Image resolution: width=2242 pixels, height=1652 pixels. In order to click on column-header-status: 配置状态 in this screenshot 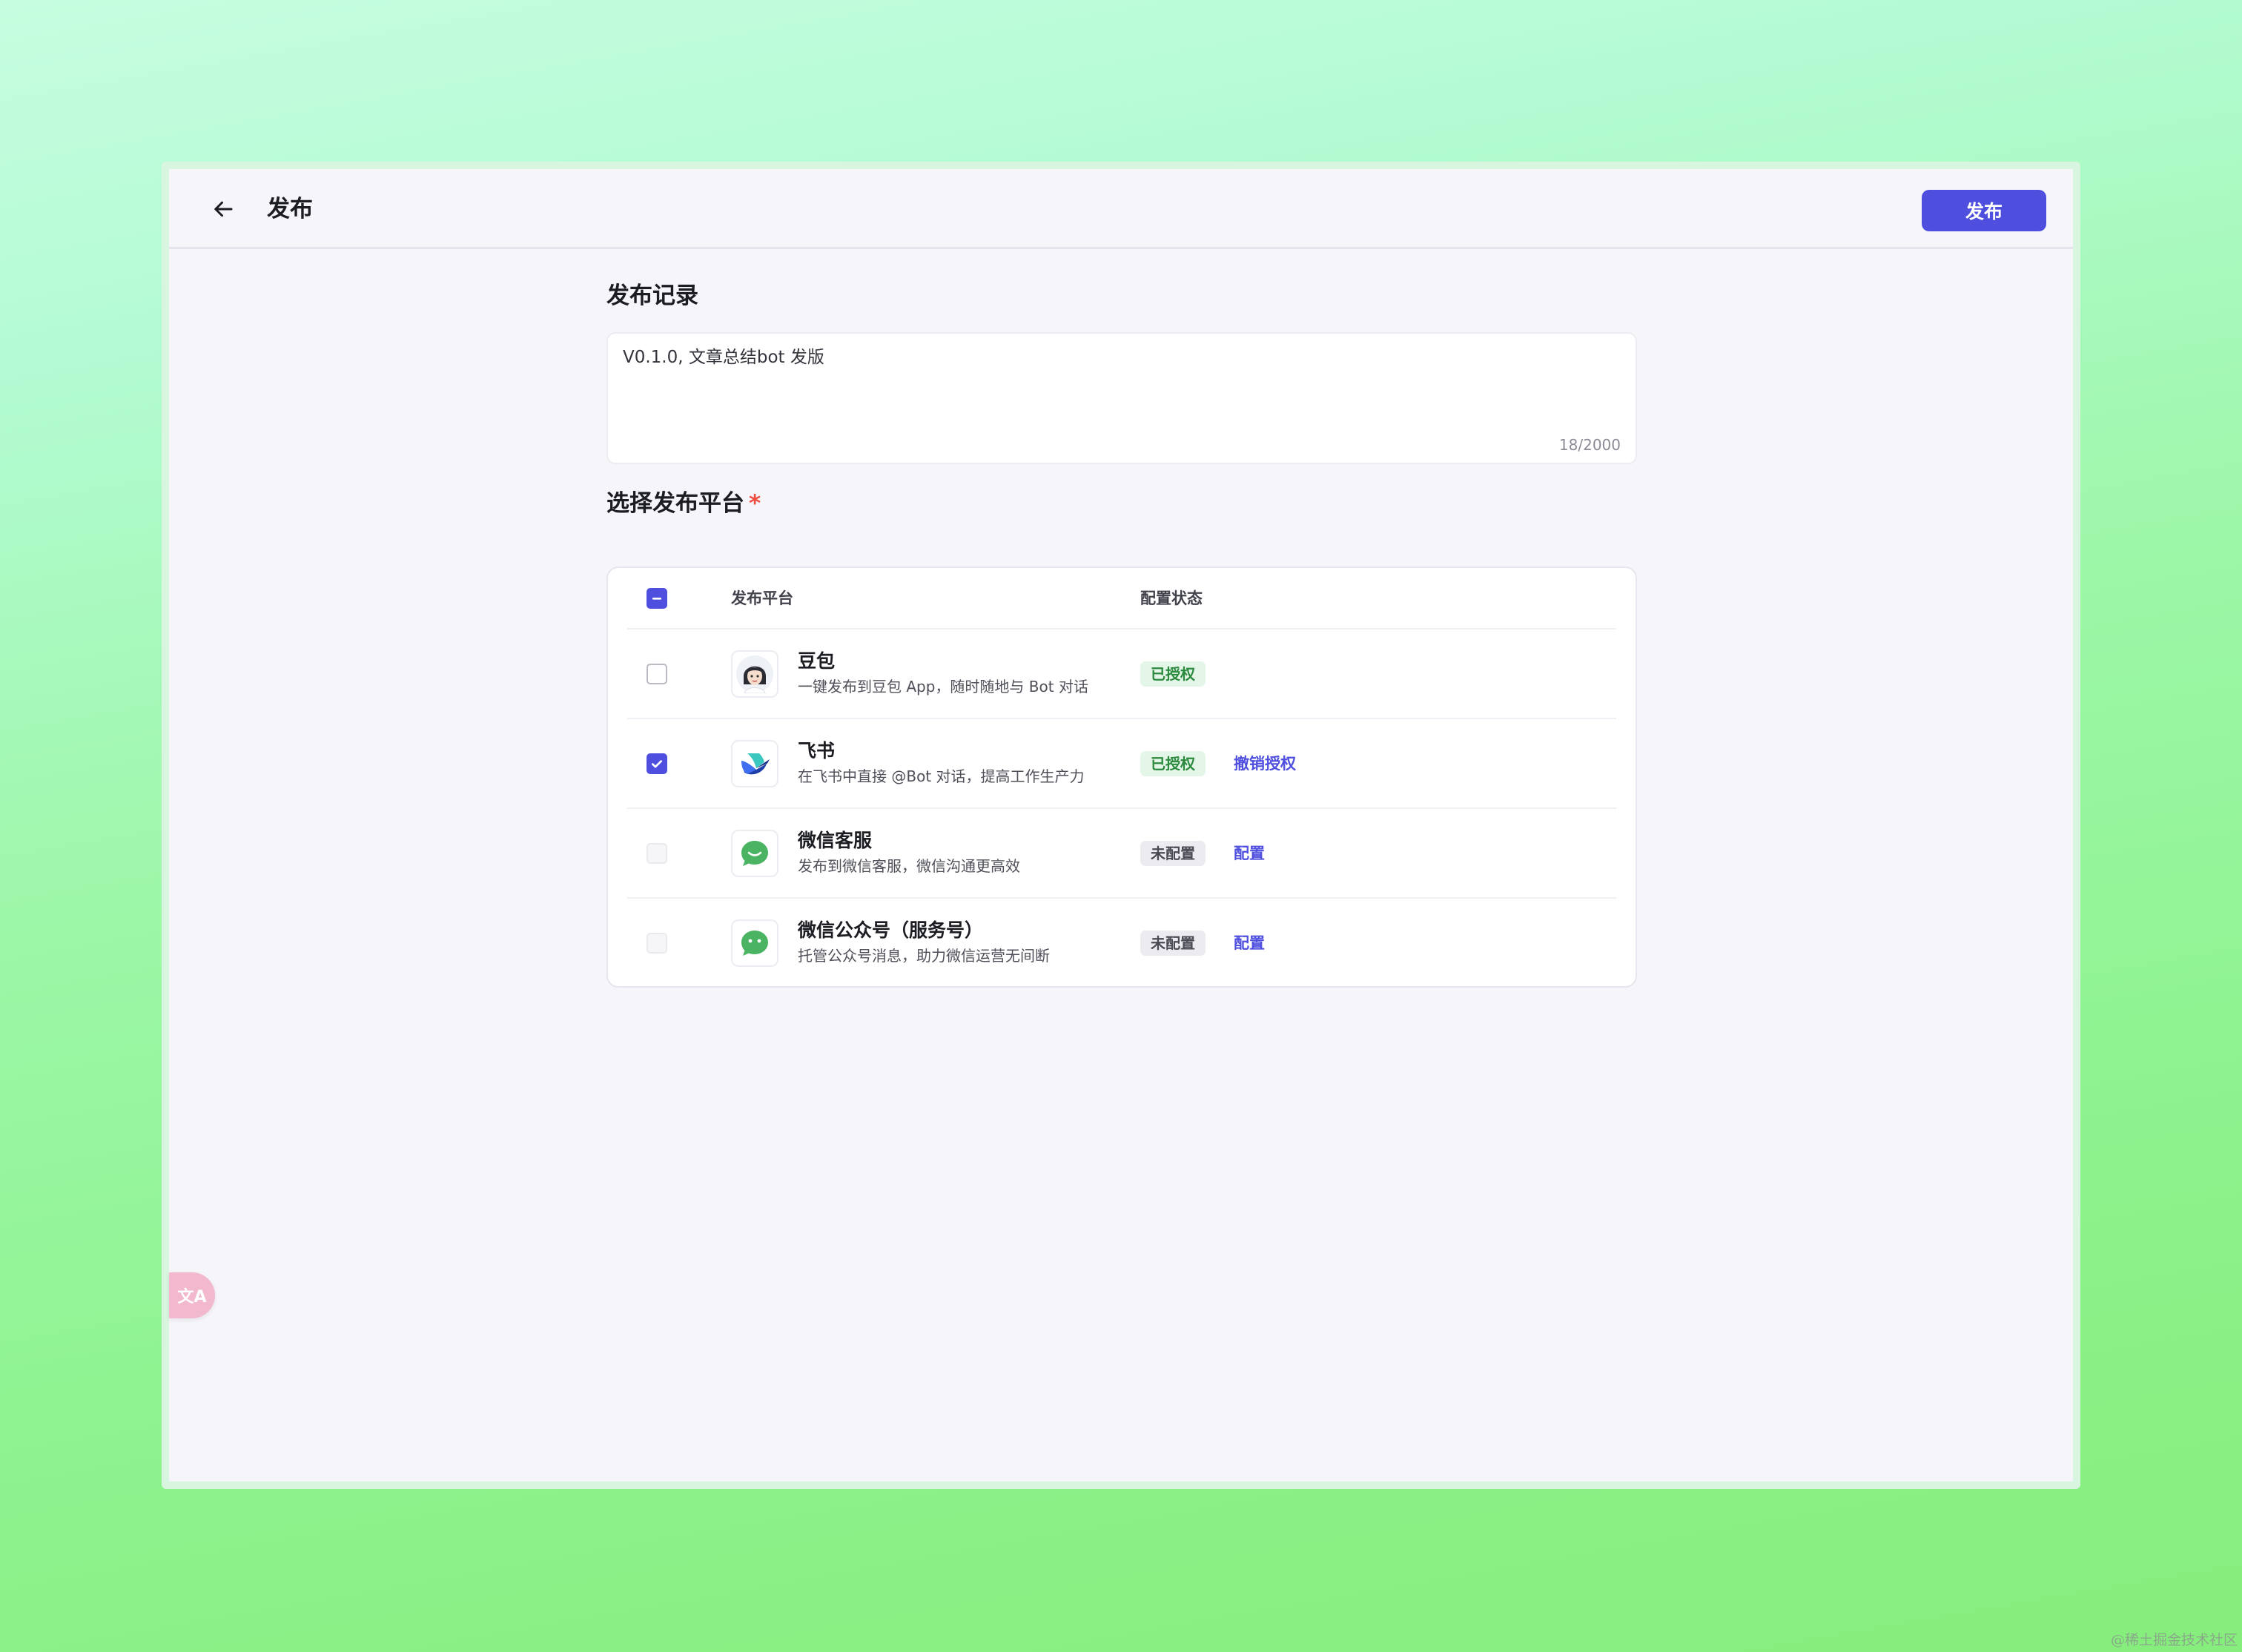, I will do `click(1171, 598)`.